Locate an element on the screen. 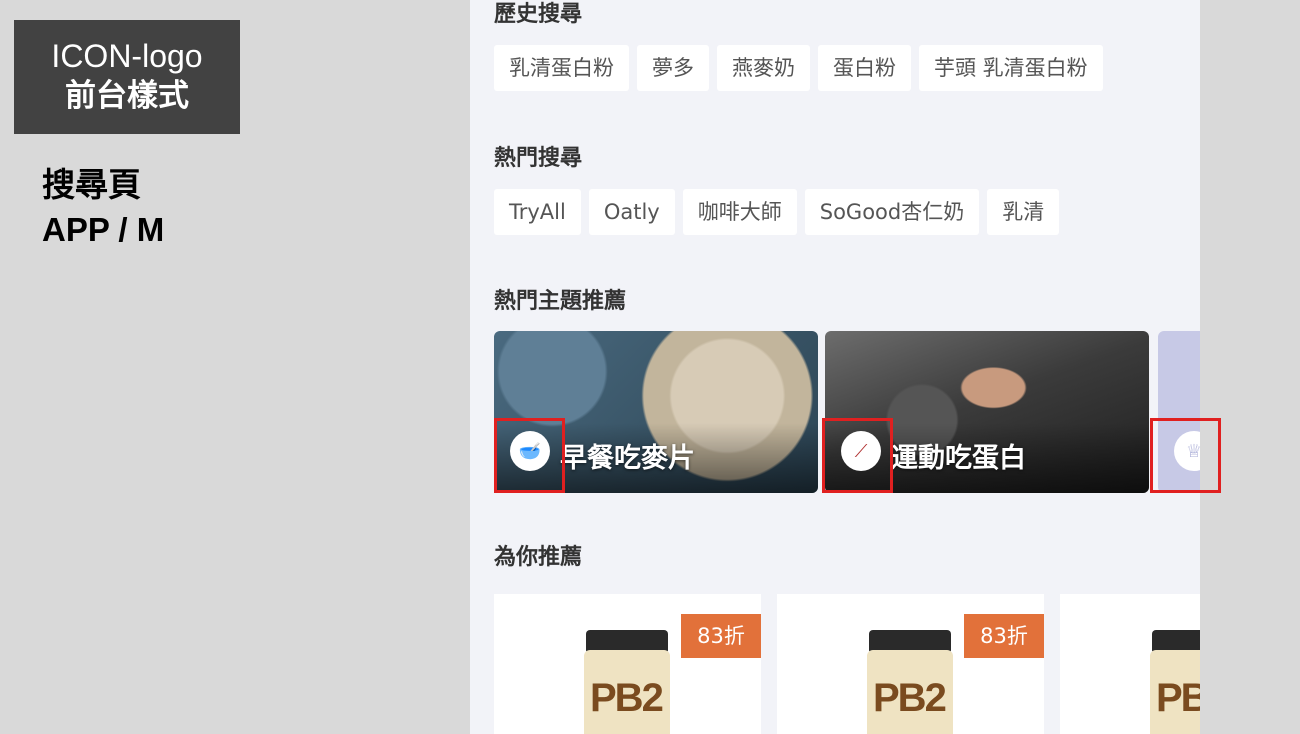 The image size is (1300, 734). hot-search-chip: SoGood杏仁奶 is located at coordinates (892, 212).